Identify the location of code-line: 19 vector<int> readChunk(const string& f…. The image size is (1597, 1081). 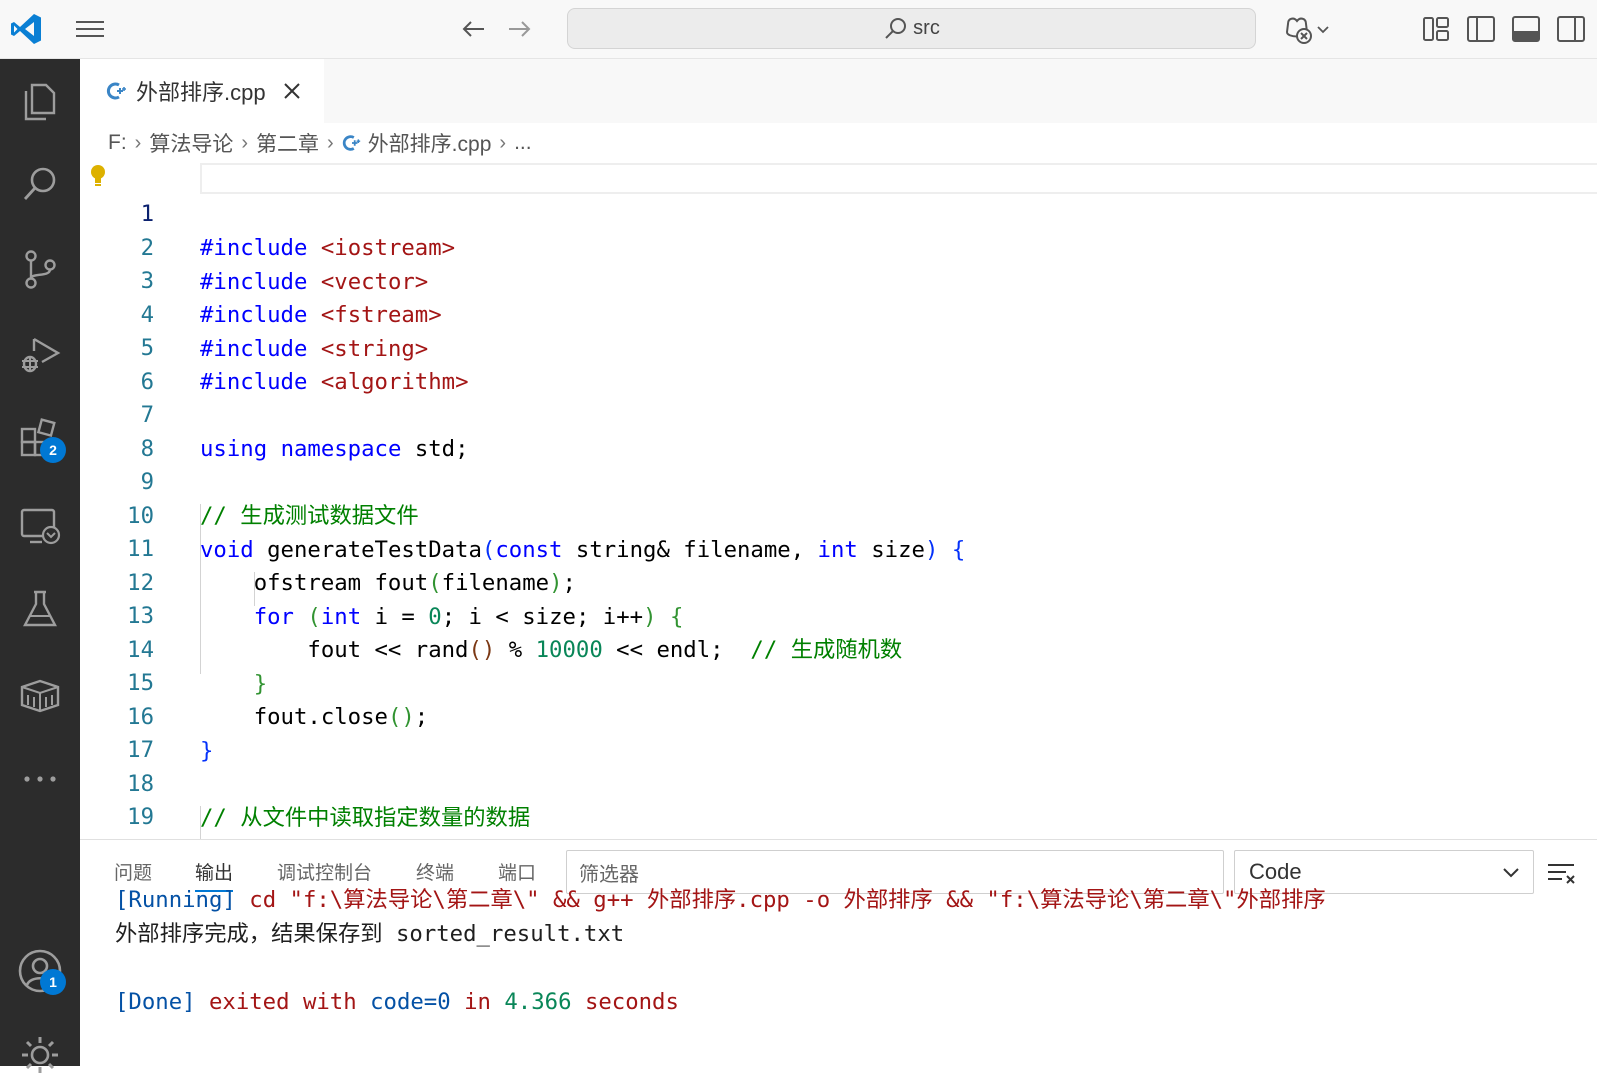
(838, 802).